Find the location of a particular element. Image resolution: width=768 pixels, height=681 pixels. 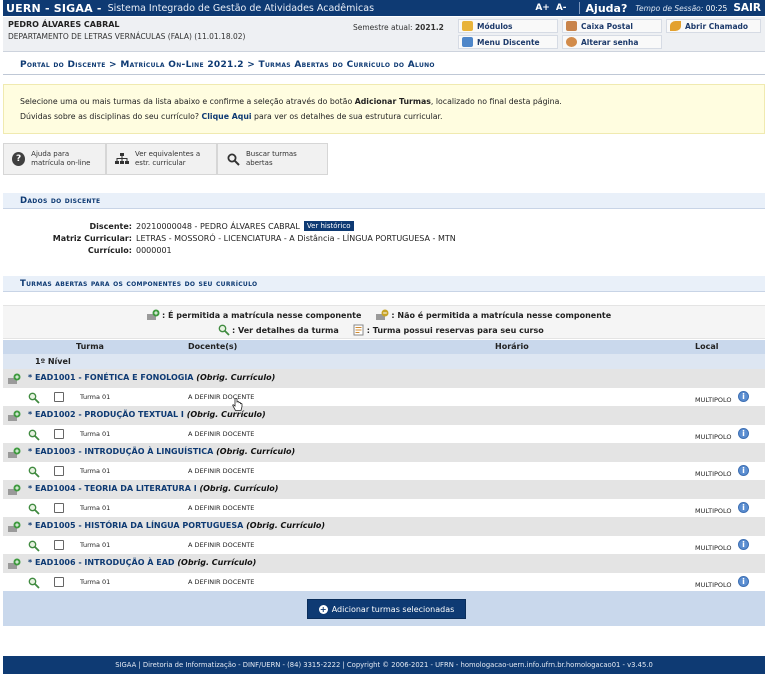

app-brand: UERN - SIGAA - is located at coordinates (52, 8).